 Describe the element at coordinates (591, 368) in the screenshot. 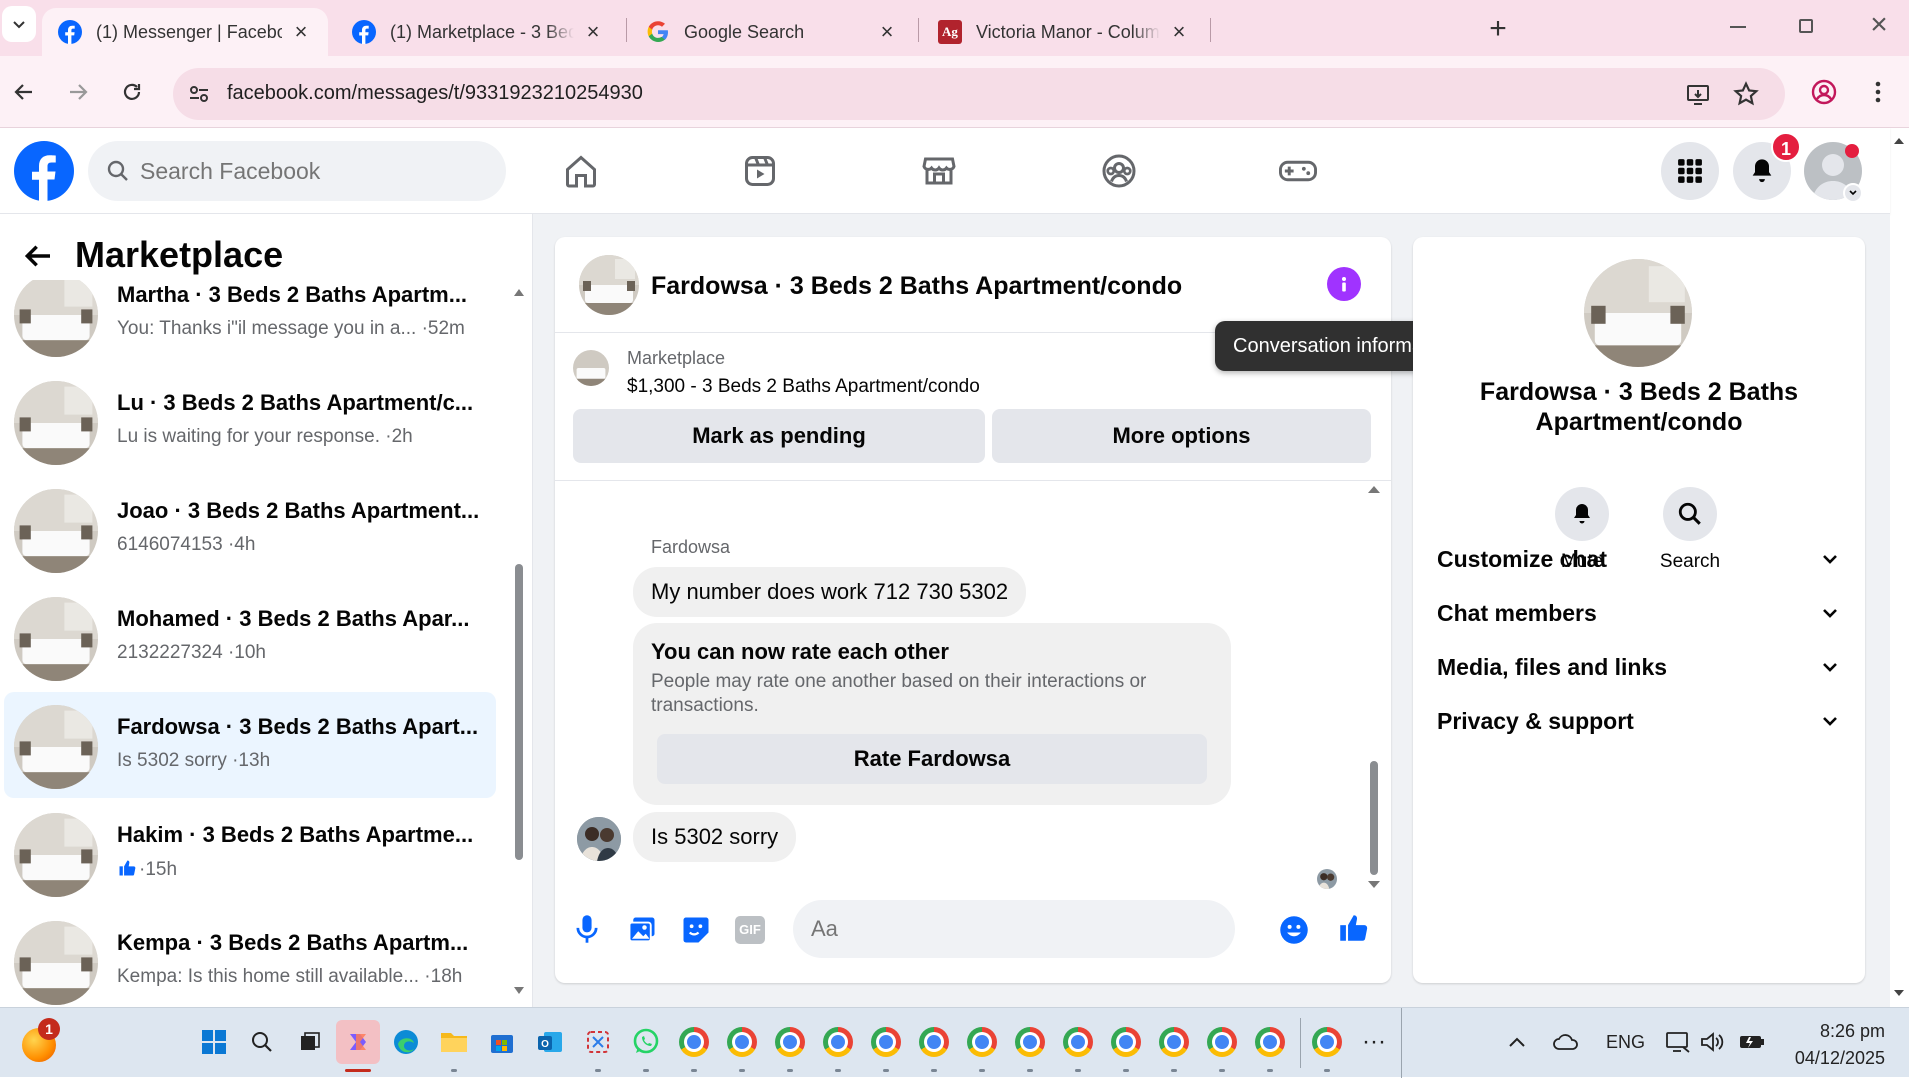

I see `listing-thumbnail` at that location.